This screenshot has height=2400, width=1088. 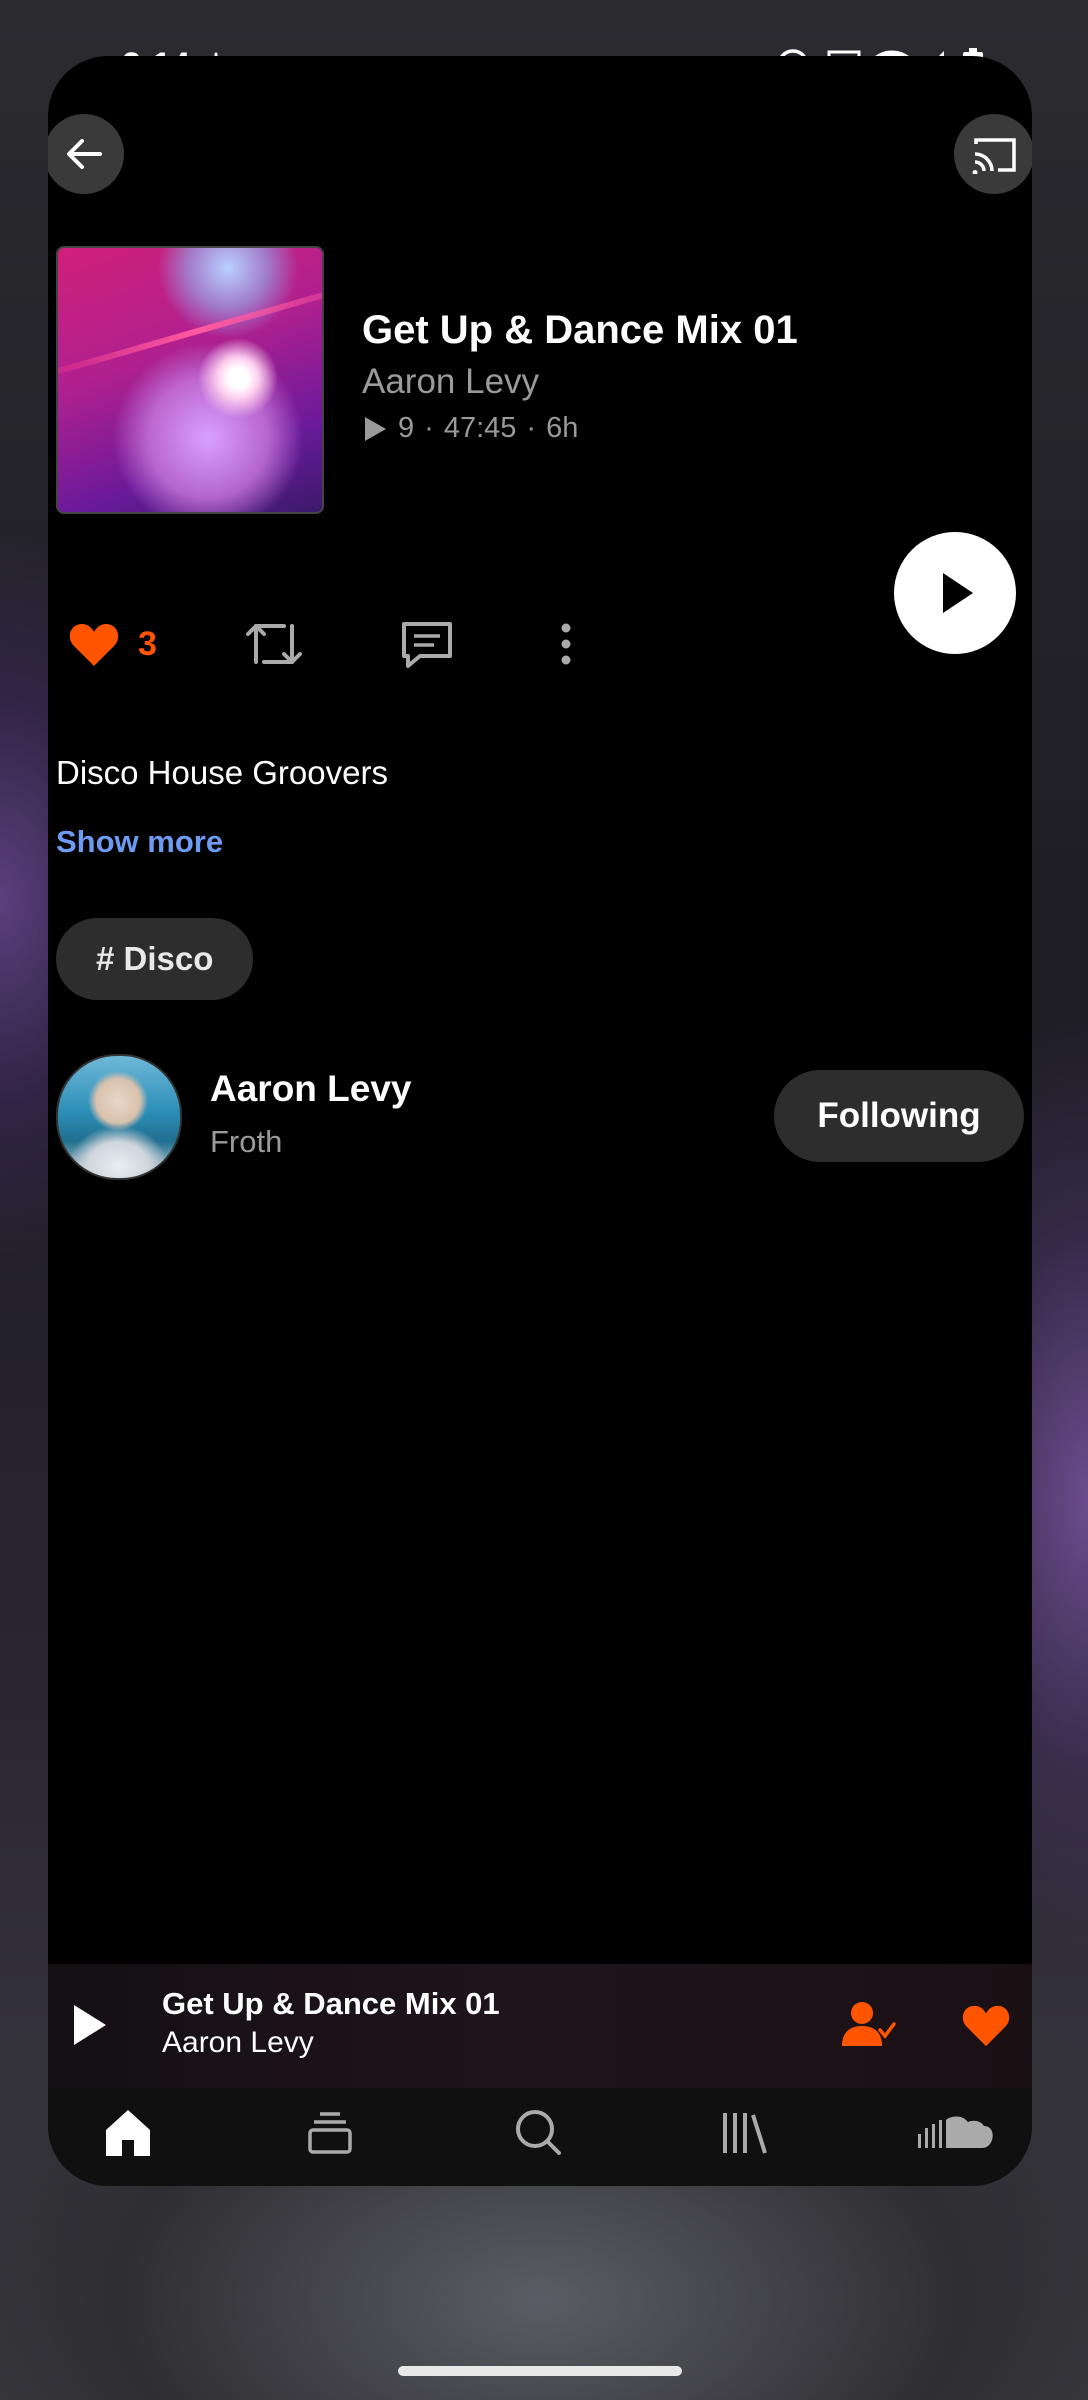 I want to click on comment-icon, so click(x=427, y=645).